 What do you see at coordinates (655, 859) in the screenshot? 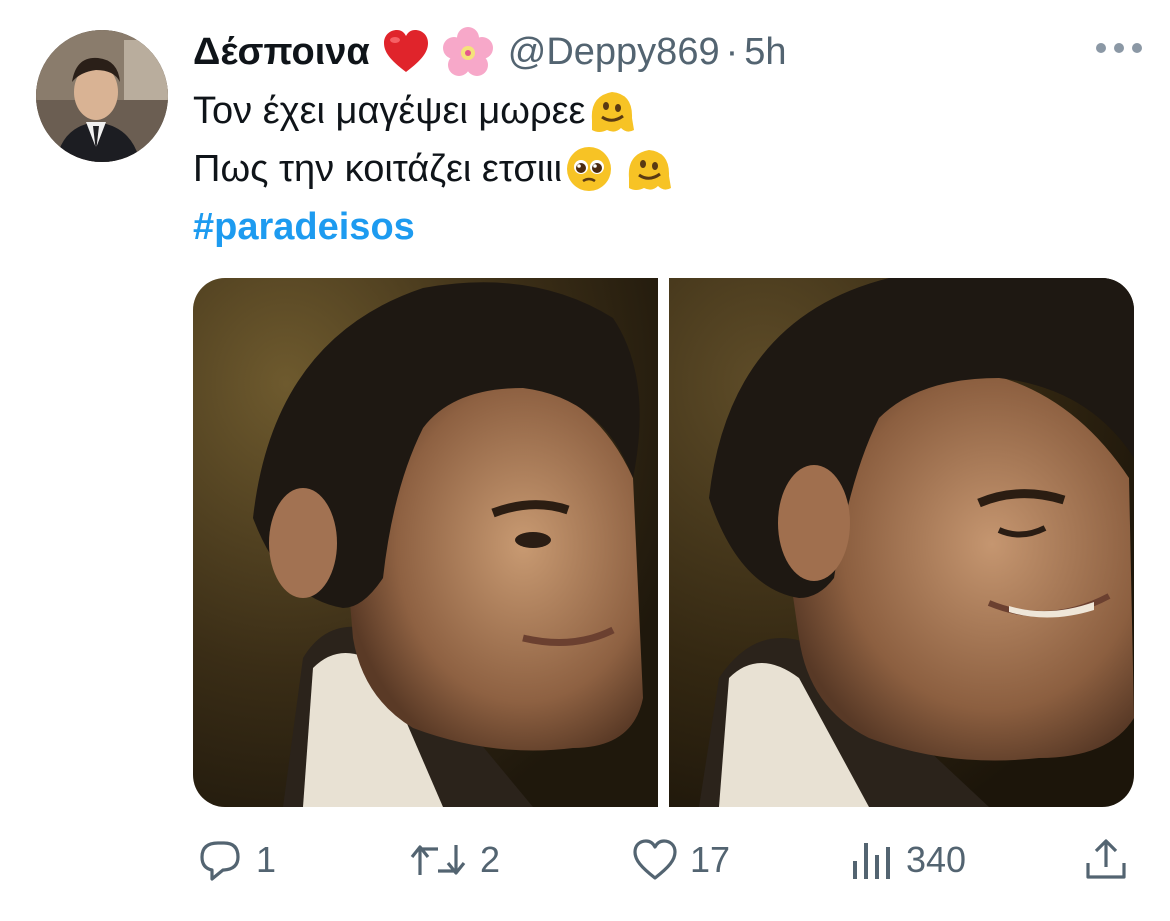
I see `heart-icon` at bounding box center [655, 859].